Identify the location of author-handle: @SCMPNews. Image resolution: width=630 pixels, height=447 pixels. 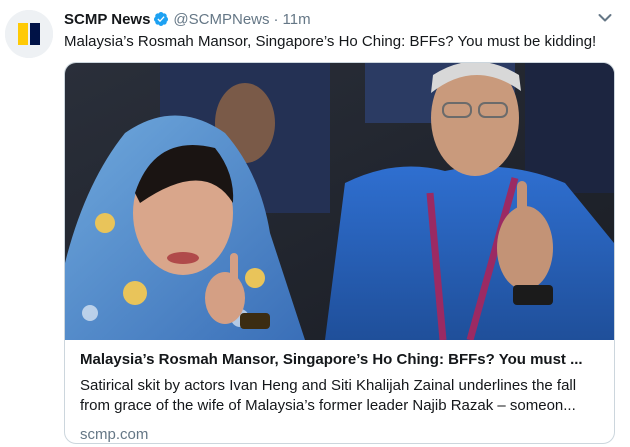
(221, 19).